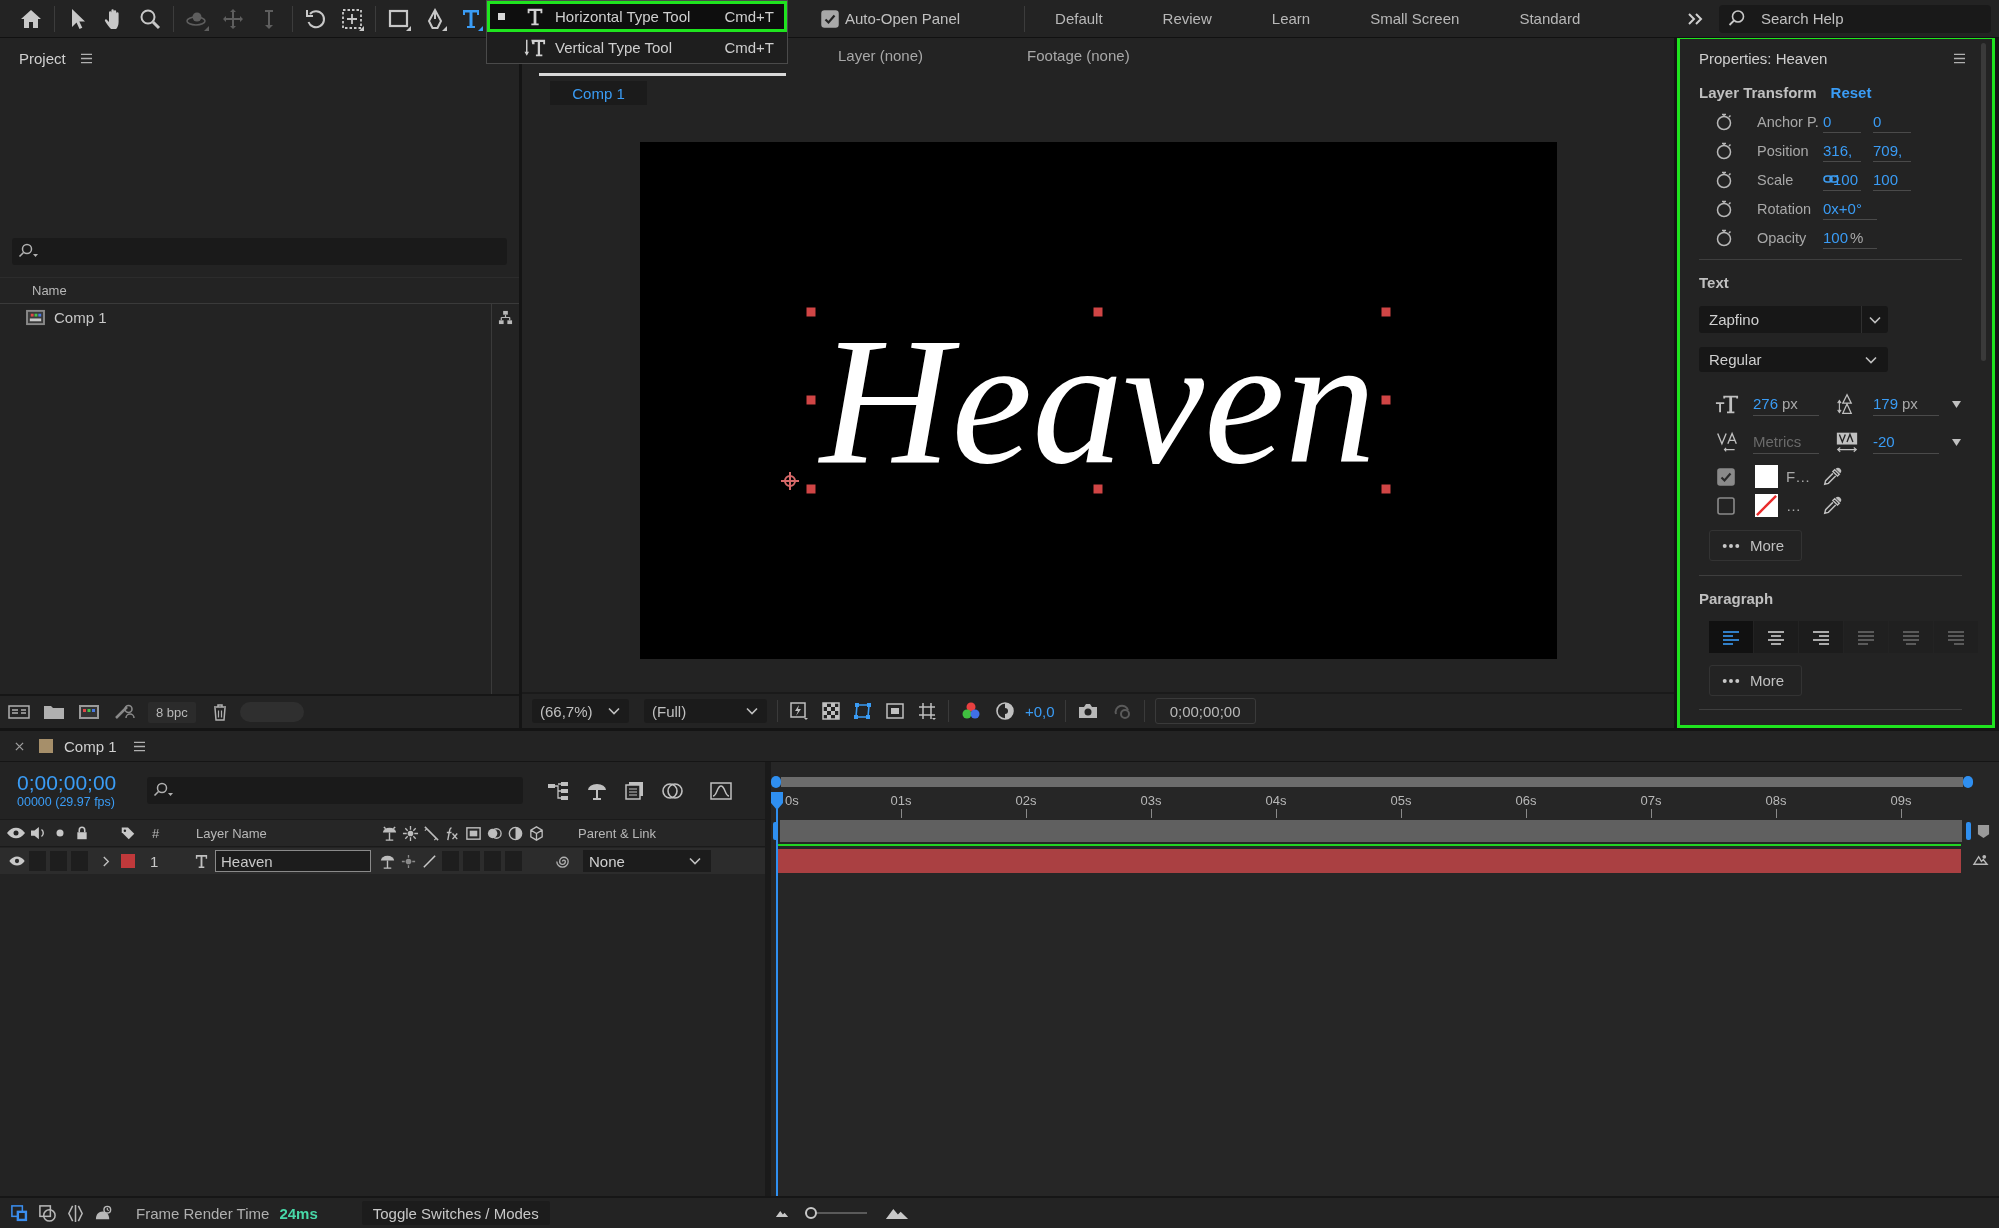 The image size is (1999, 1228). What do you see at coordinates (901, 800) in the screenshot?
I see `time-label: 01s` at bounding box center [901, 800].